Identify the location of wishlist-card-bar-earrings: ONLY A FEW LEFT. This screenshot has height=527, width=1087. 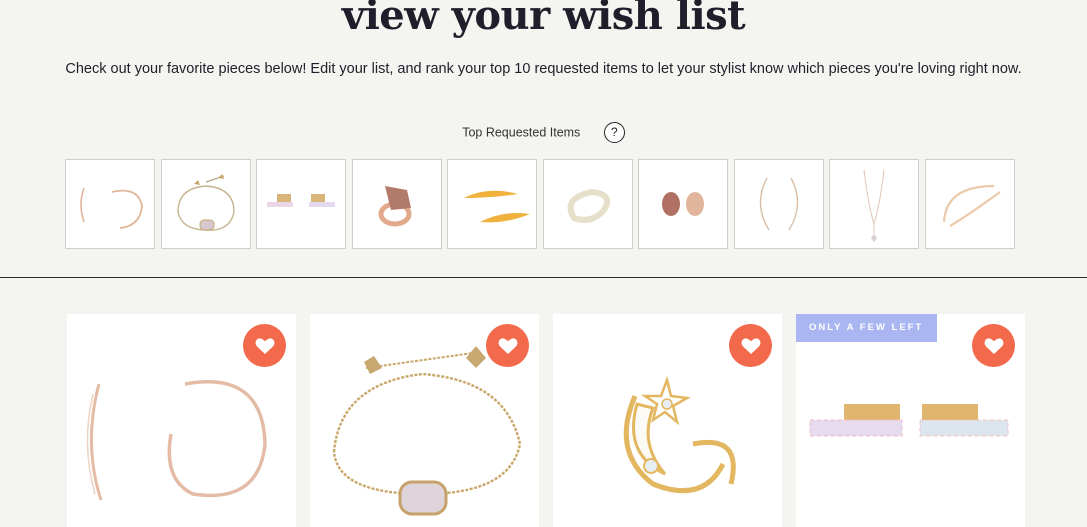
(910, 420).